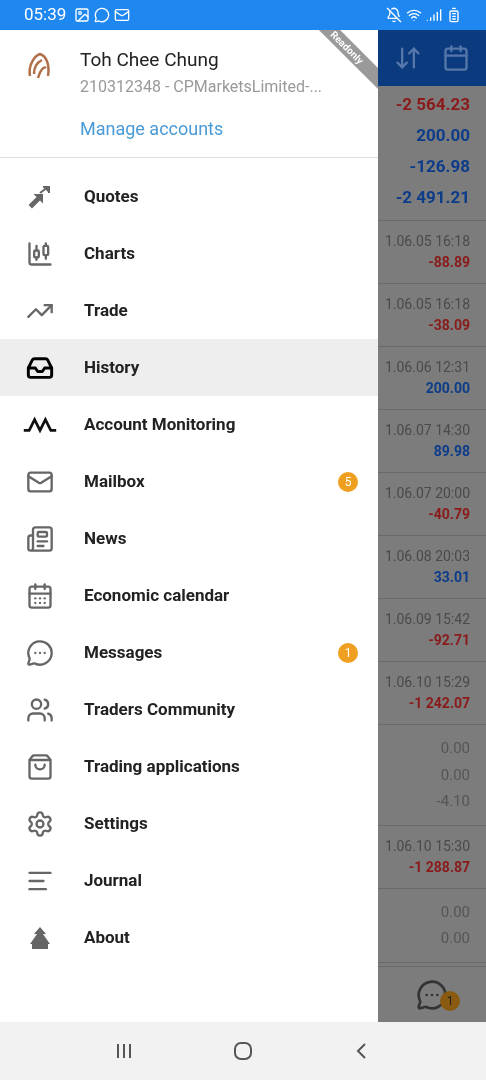  I want to click on menu-item: Journal, so click(189, 880).